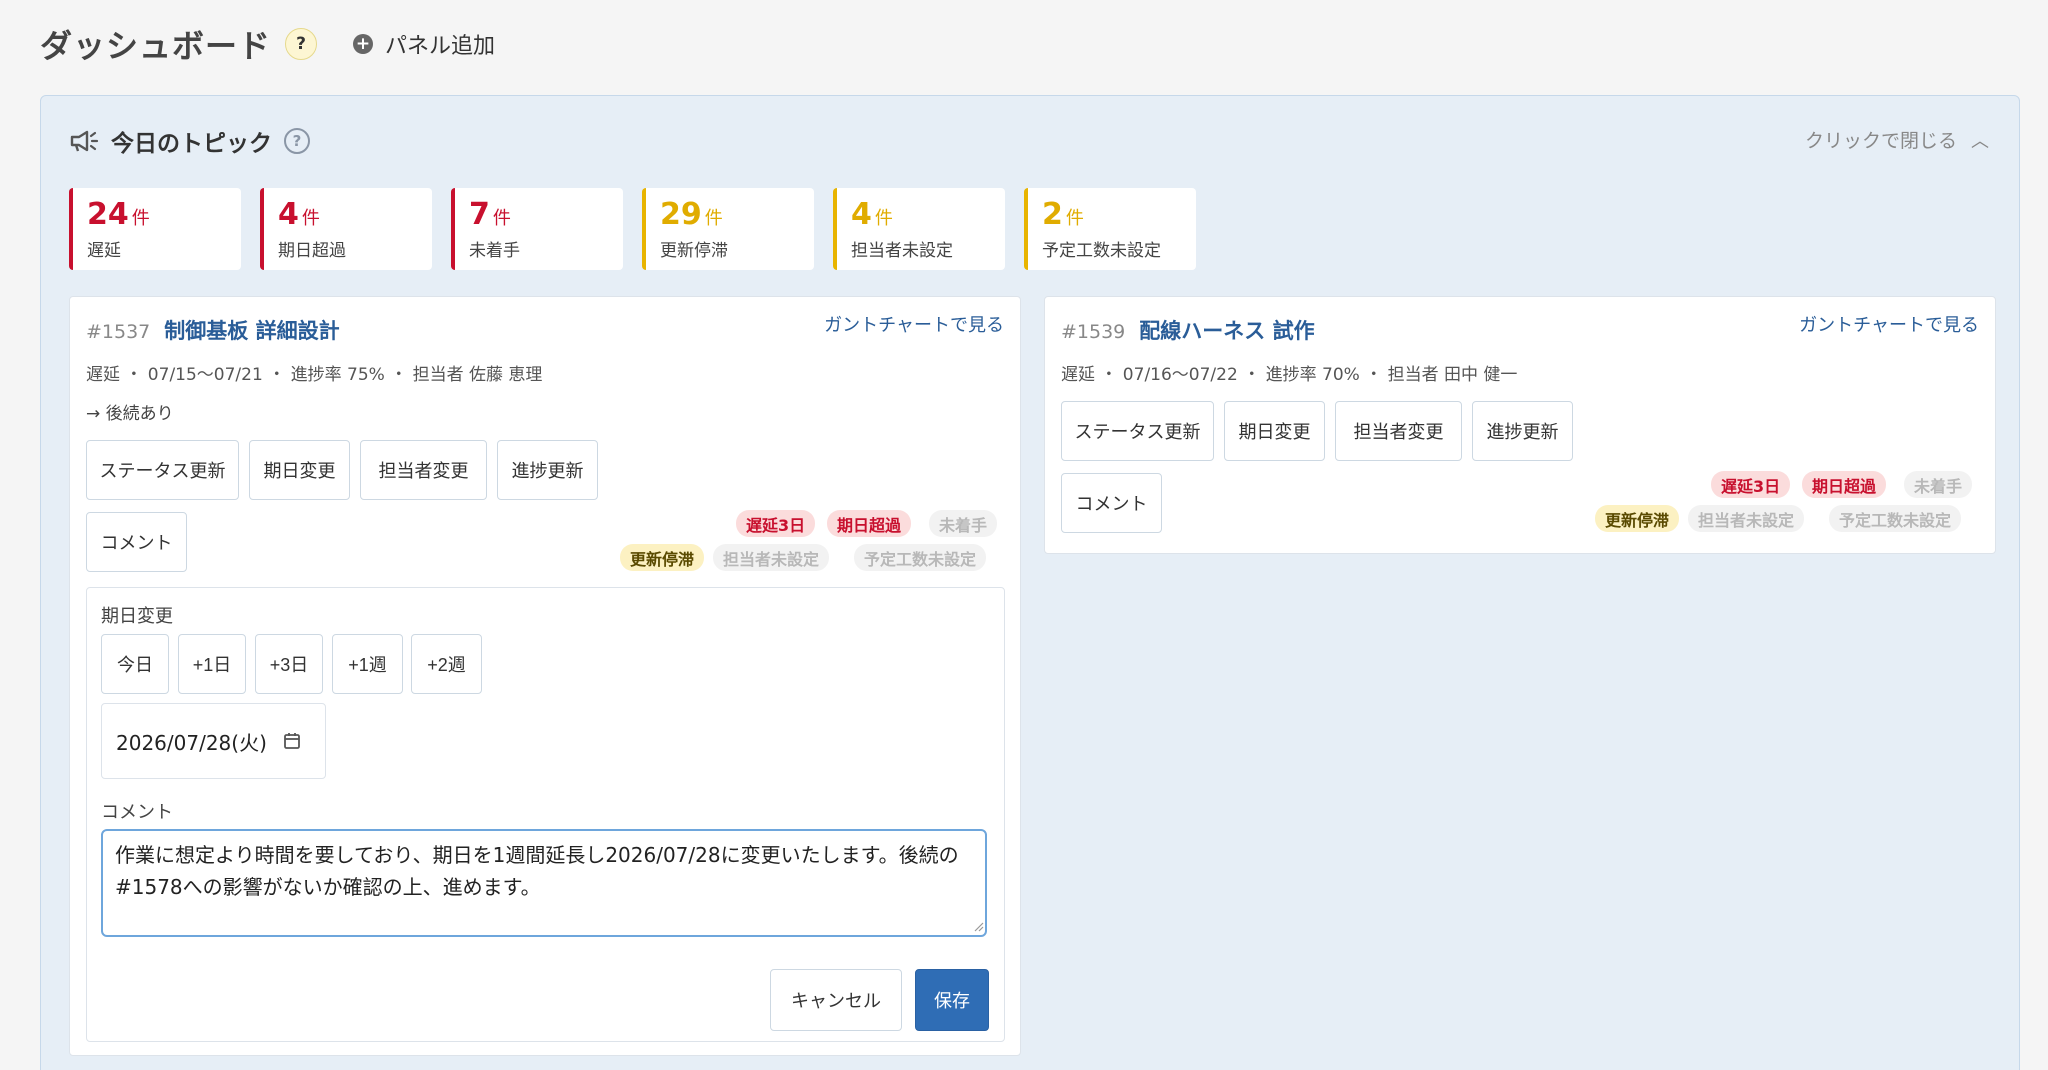 The height and width of the screenshot is (1070, 2048). What do you see at coordinates (251, 330) in the screenshot?
I see `task-name-link: 制御基板 詳細設計` at bounding box center [251, 330].